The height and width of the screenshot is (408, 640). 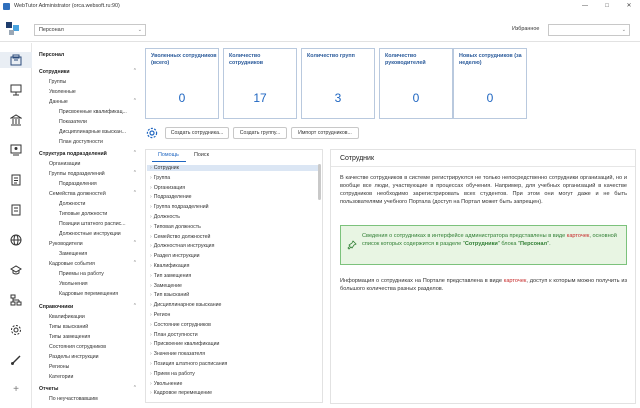 I want to click on help-list-item: › Должность, so click(x=165, y=217).